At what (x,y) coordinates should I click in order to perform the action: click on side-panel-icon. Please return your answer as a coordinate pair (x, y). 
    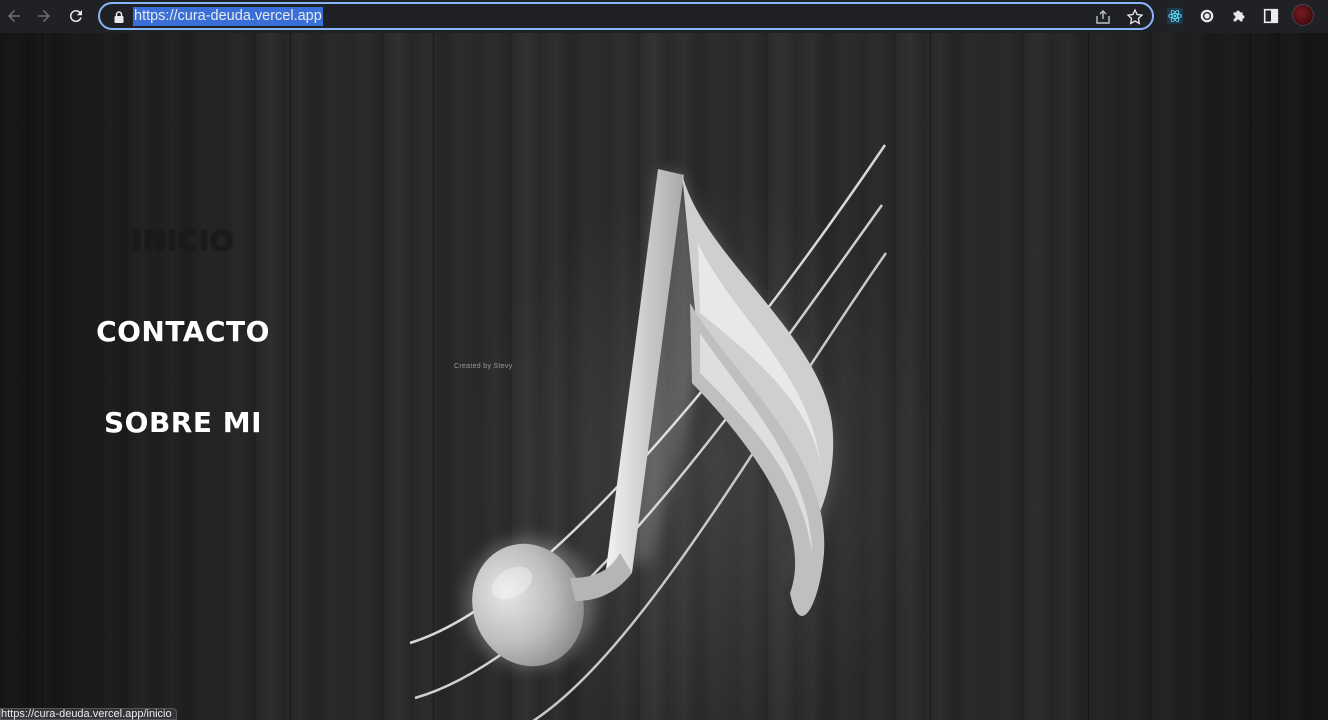
    Looking at the image, I should click on (1271, 16).